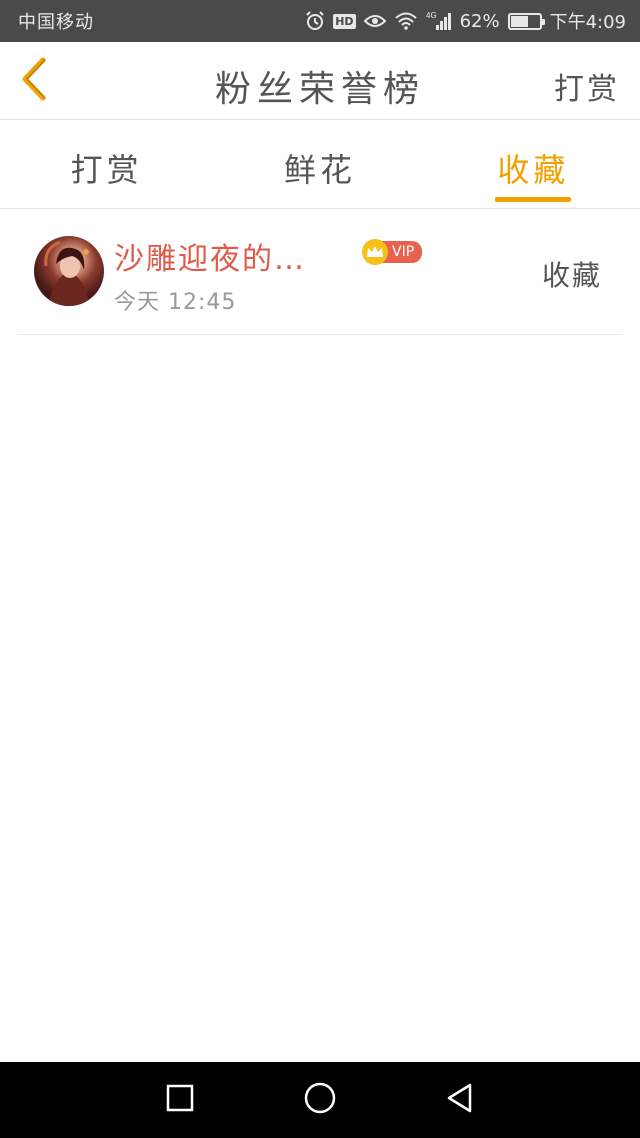 Image resolution: width=640 pixels, height=1138 pixels. Describe the element at coordinates (533, 170) in the screenshot. I see `tab-label: 收藏` at that location.